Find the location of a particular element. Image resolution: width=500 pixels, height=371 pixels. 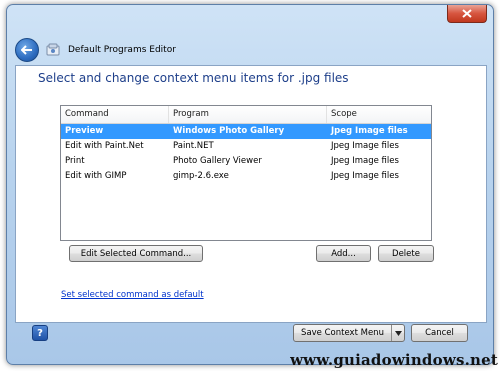

save-options-dropdown is located at coordinates (398, 333).